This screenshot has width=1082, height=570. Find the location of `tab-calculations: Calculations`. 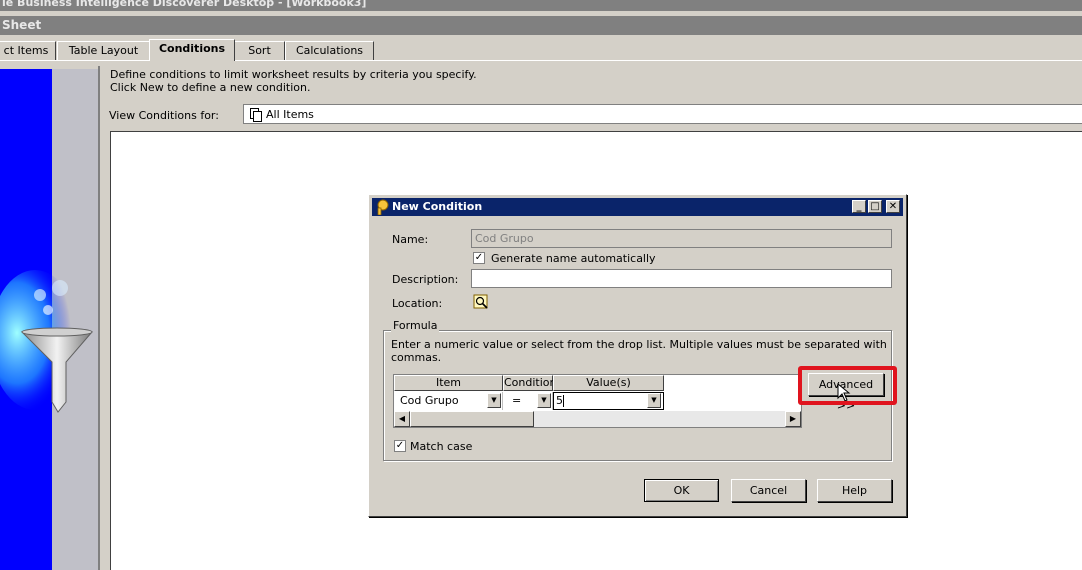

tab-calculations: Calculations is located at coordinates (329, 50).